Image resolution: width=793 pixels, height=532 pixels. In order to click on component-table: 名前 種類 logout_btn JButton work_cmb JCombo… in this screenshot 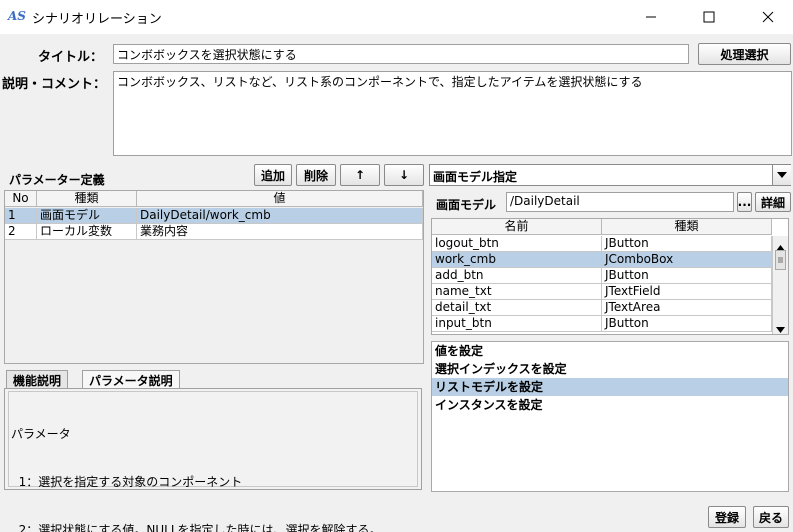, I will do `click(610, 276)`.